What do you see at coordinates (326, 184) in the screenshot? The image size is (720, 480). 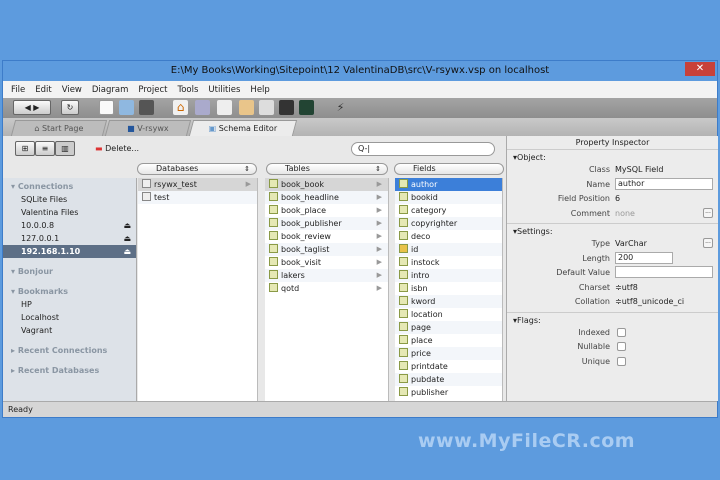 I see `table-row: book_book ▶` at bounding box center [326, 184].